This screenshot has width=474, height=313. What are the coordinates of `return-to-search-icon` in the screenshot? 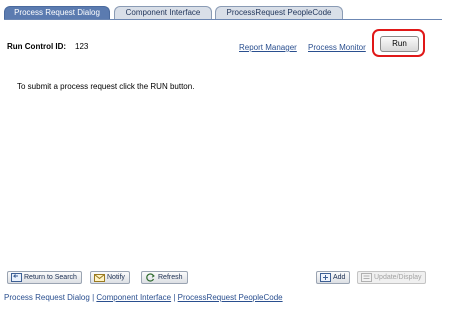 It's located at (16, 277).